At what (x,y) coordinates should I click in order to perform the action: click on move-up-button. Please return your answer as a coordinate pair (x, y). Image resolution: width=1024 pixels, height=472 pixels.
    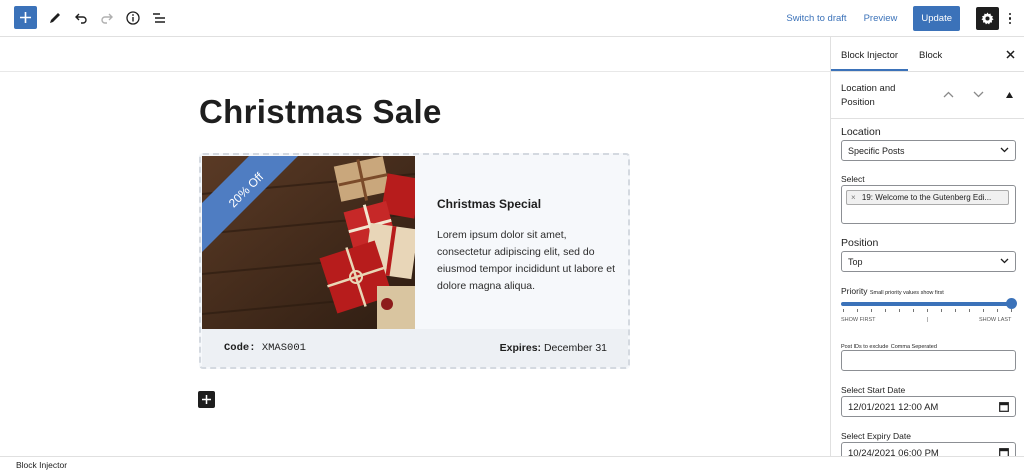
    Looking at the image, I should click on (948, 95).